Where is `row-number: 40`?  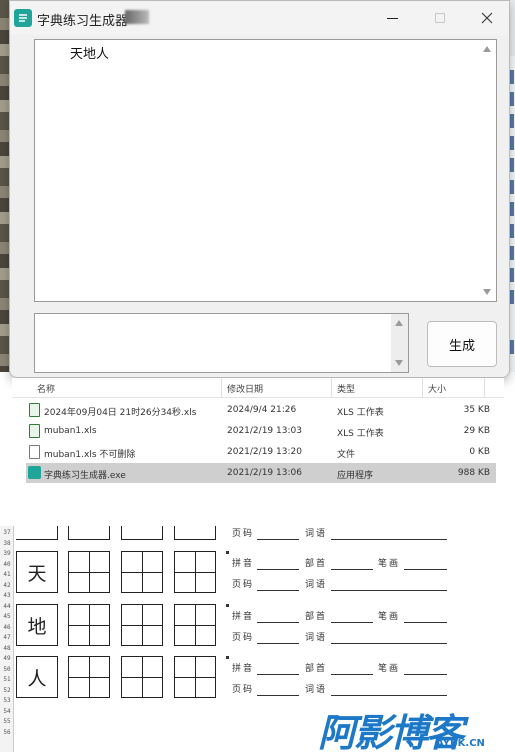 row-number: 40 is located at coordinates (7, 564).